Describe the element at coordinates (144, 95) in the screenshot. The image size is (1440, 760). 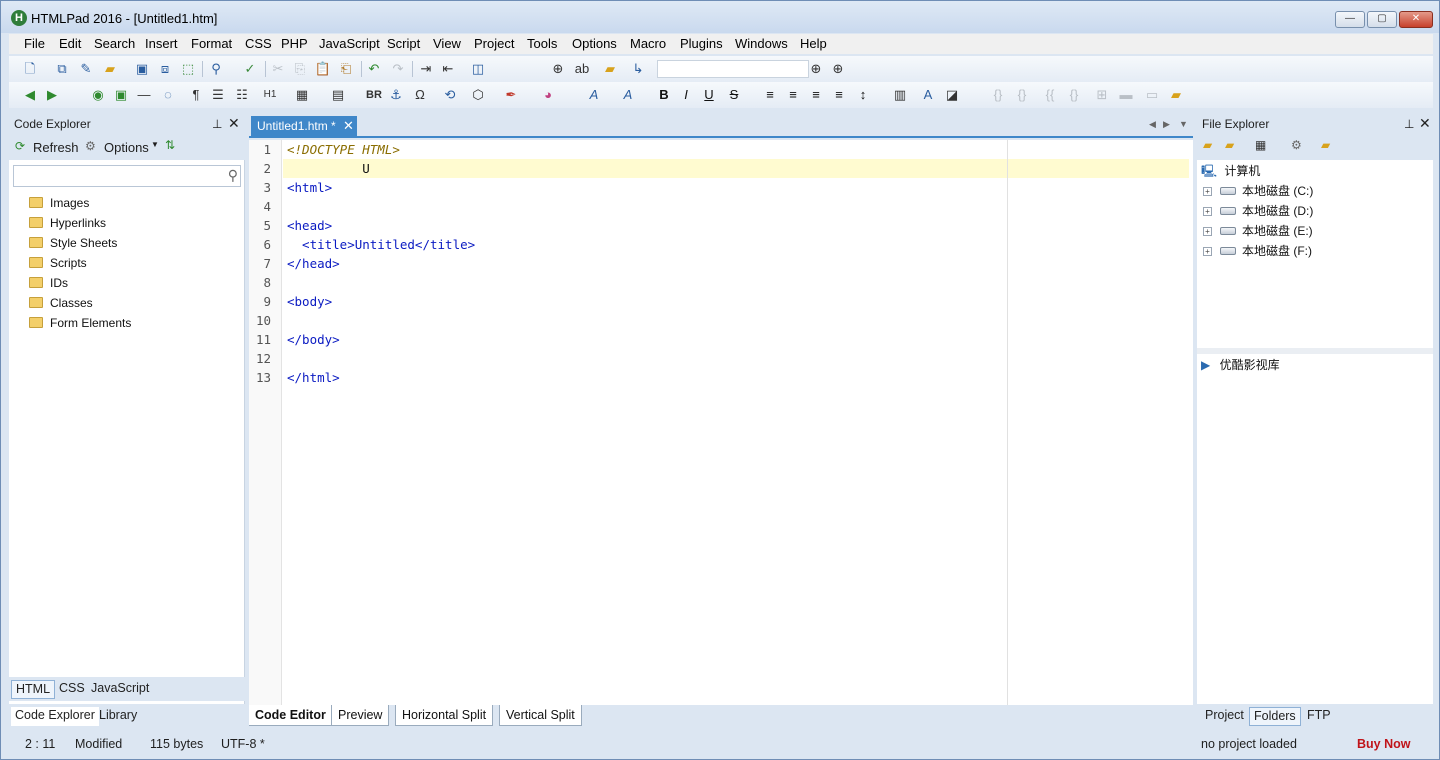
I see `horizontal-rule-icon: —` at that location.